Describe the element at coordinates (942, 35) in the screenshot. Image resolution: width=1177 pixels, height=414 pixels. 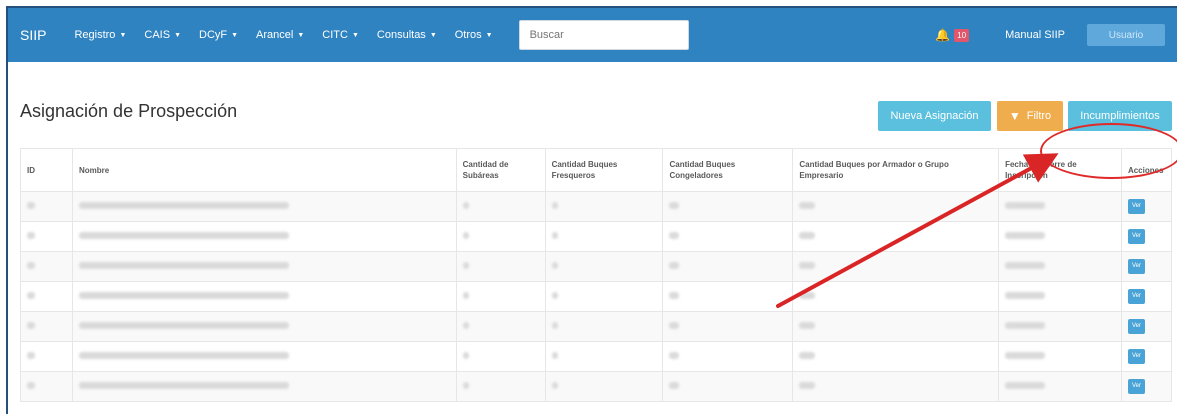
I see `bell-icon: 🔔` at that location.